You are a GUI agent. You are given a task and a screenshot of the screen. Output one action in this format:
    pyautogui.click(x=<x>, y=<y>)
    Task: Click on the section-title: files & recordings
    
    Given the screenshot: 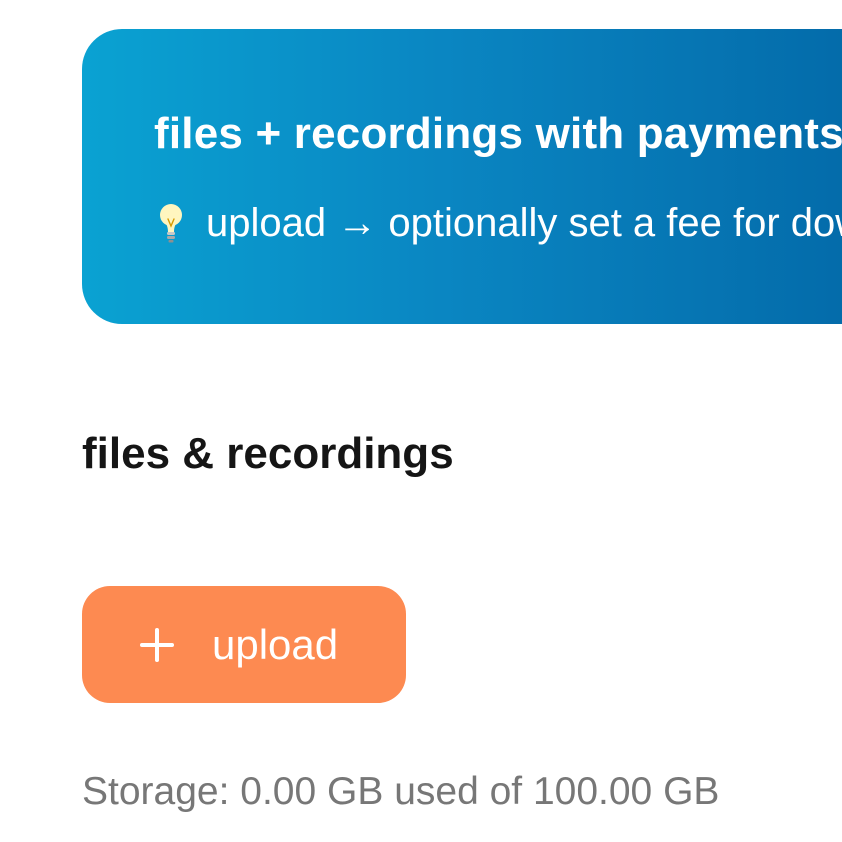 What is the action you would take?
    pyautogui.click(x=268, y=453)
    